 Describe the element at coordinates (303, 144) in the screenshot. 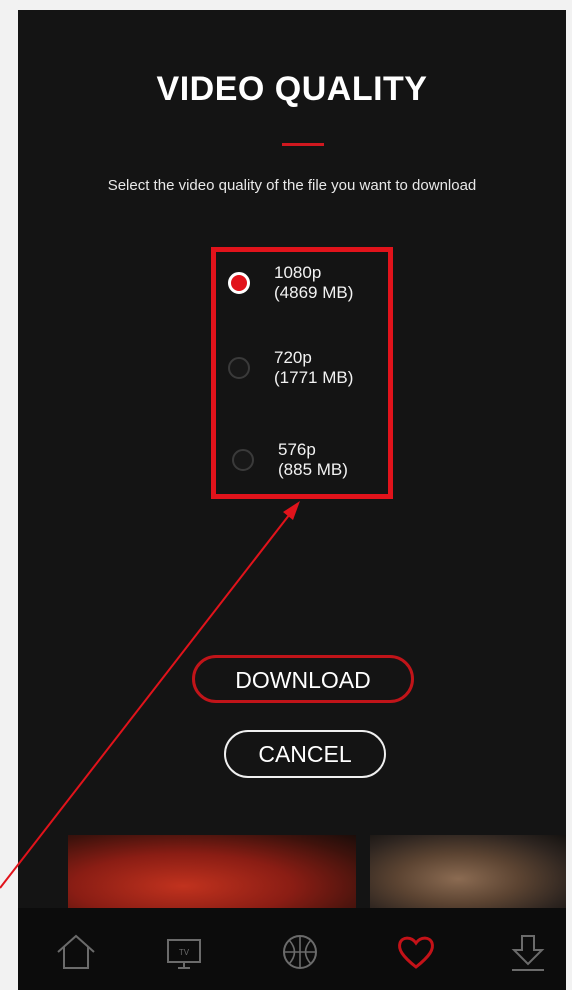

I see `title-underline` at that location.